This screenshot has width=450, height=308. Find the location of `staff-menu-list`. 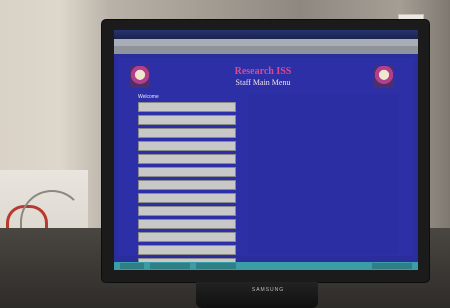

staff-menu-list is located at coordinates (187, 186).